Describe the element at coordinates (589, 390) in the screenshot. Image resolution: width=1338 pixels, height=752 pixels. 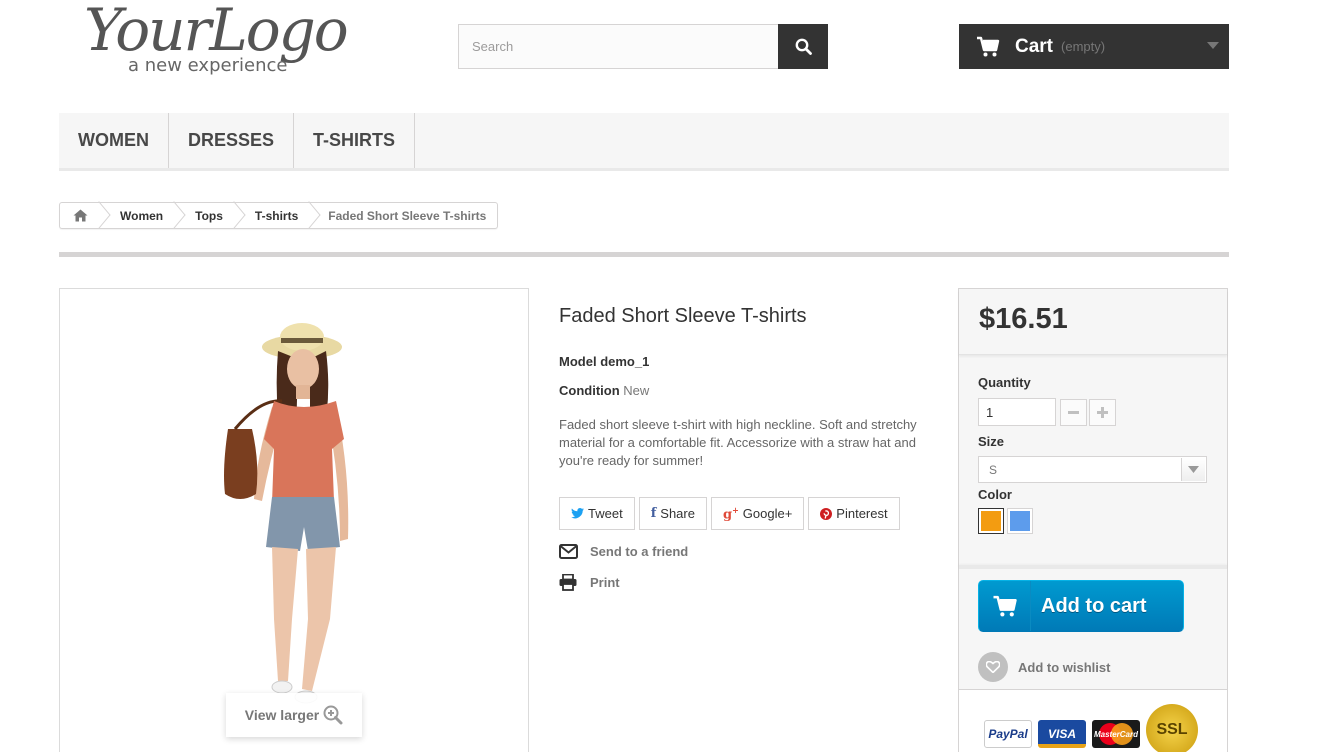
I see `condition-label: Condition` at that location.